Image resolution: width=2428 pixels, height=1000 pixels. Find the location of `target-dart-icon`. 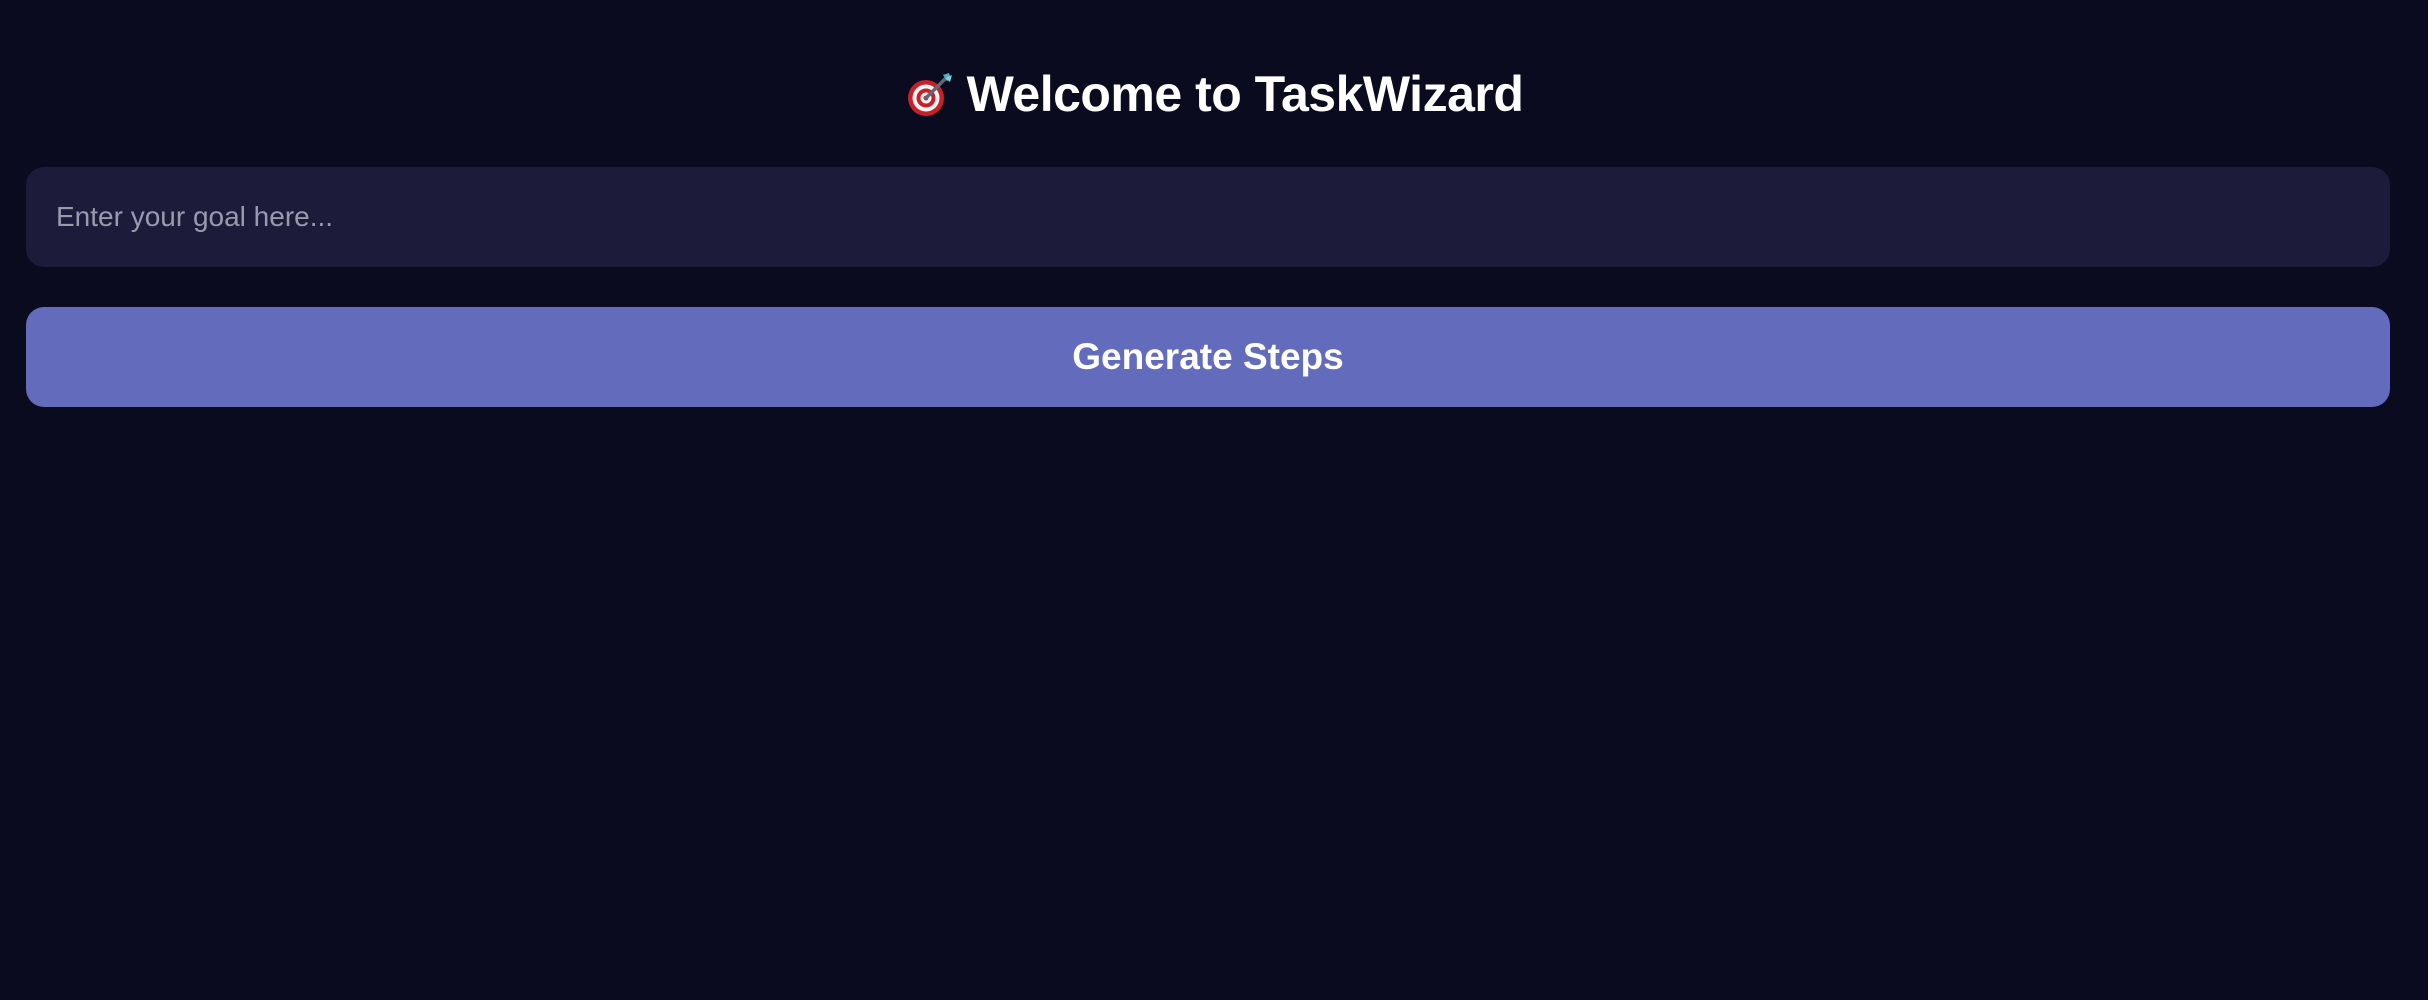

target-dart-icon is located at coordinates (930, 94).